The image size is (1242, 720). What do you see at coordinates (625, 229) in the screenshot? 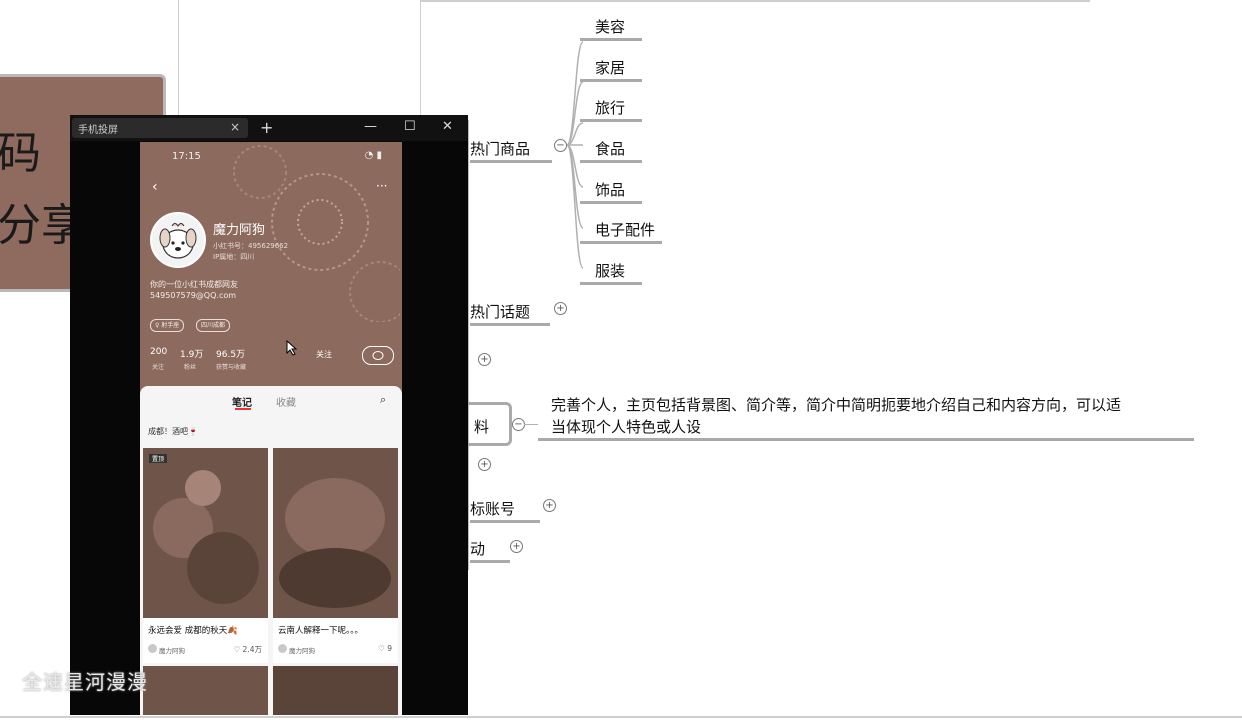
I see `node-electronics: 电子配件` at bounding box center [625, 229].